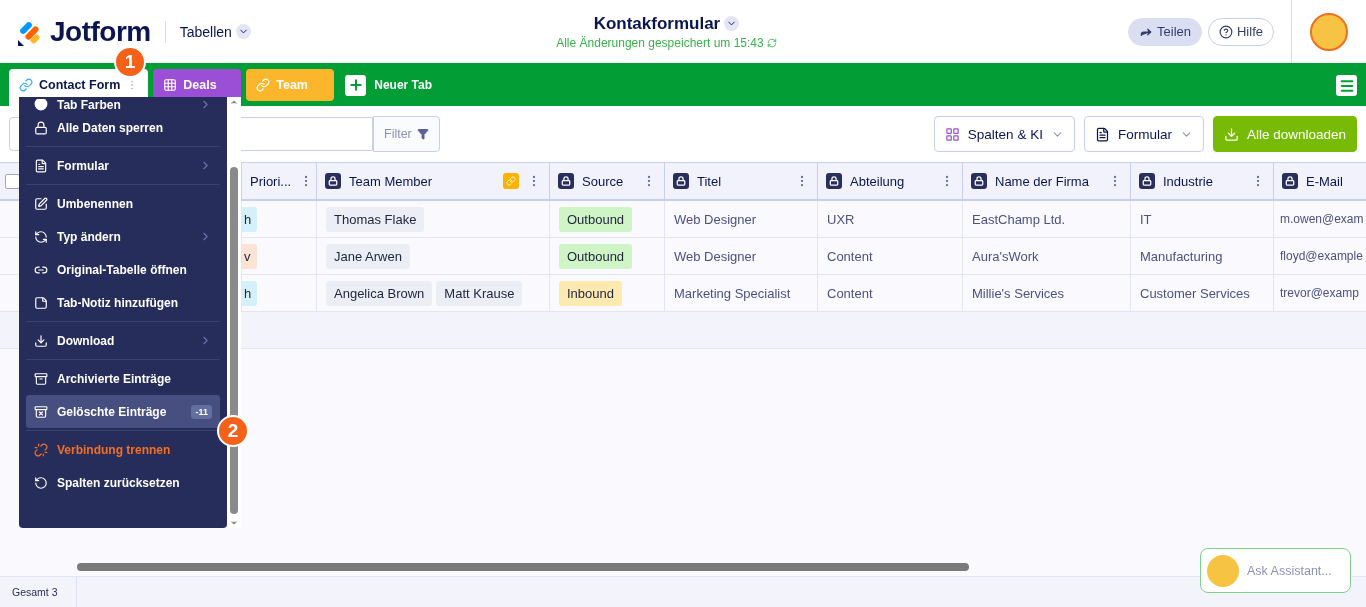 This screenshot has width=1366, height=607. Describe the element at coordinates (479, 293) in the screenshot. I see `person-tag: Matt Krause` at that location.